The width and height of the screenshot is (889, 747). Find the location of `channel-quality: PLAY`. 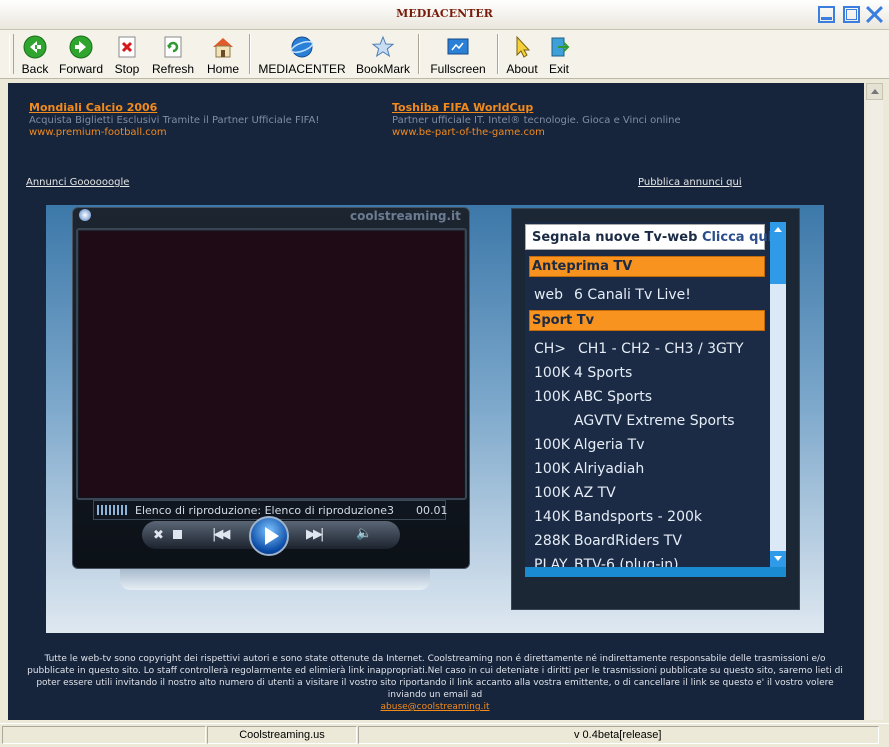

channel-quality: PLAY is located at coordinates (551, 562).